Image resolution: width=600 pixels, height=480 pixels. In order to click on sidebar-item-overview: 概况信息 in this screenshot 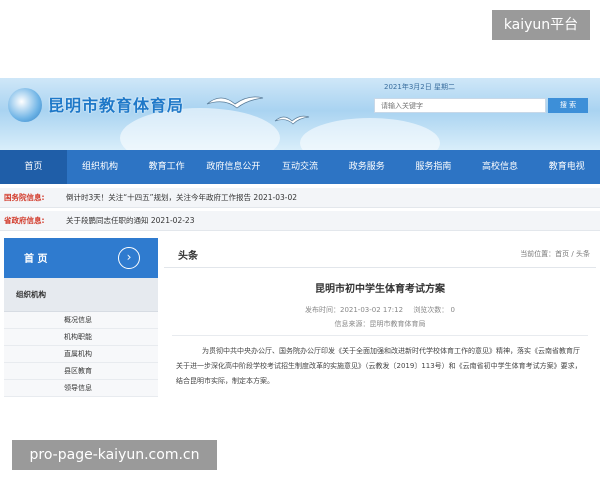, I will do `click(81, 320)`.